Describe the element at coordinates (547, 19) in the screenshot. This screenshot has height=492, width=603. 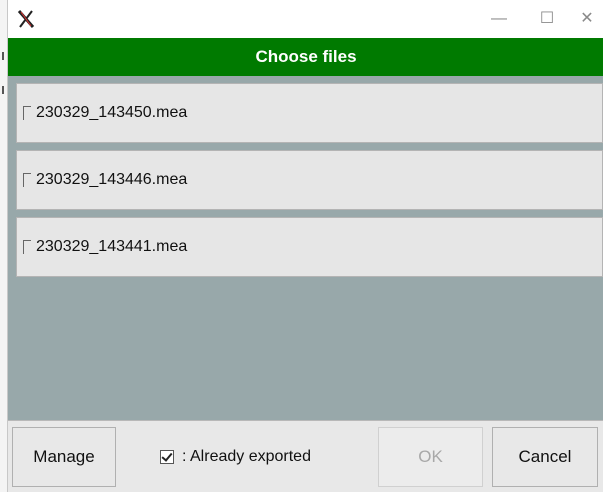
I see `maximize-icon: ☐` at that location.